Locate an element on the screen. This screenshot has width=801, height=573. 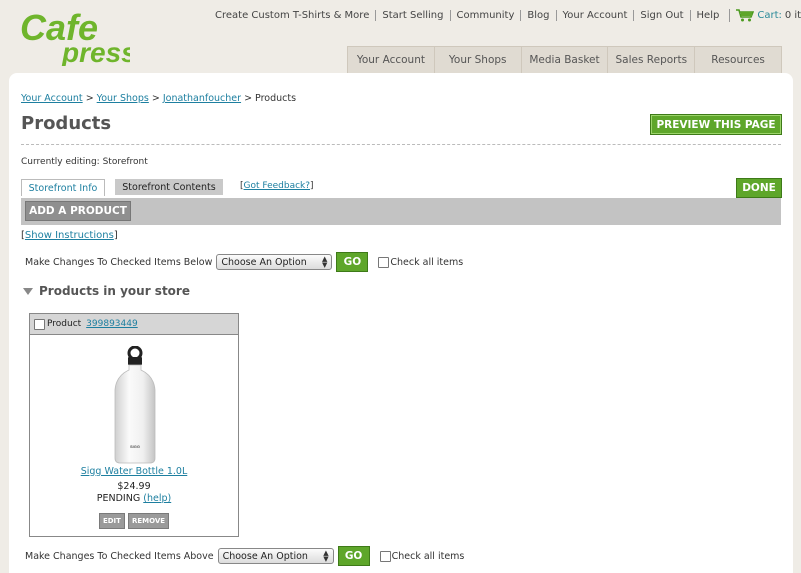
tab-storefront-contents: Storefront Contents is located at coordinates (169, 187).